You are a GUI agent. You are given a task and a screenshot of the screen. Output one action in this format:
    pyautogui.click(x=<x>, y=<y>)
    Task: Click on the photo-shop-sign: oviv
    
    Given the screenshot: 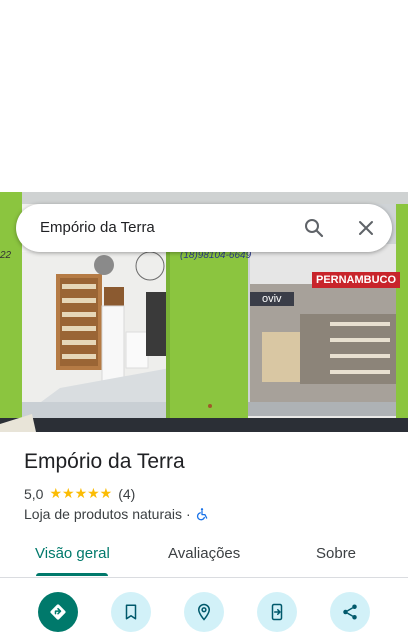 What is the action you would take?
    pyautogui.click(x=272, y=299)
    